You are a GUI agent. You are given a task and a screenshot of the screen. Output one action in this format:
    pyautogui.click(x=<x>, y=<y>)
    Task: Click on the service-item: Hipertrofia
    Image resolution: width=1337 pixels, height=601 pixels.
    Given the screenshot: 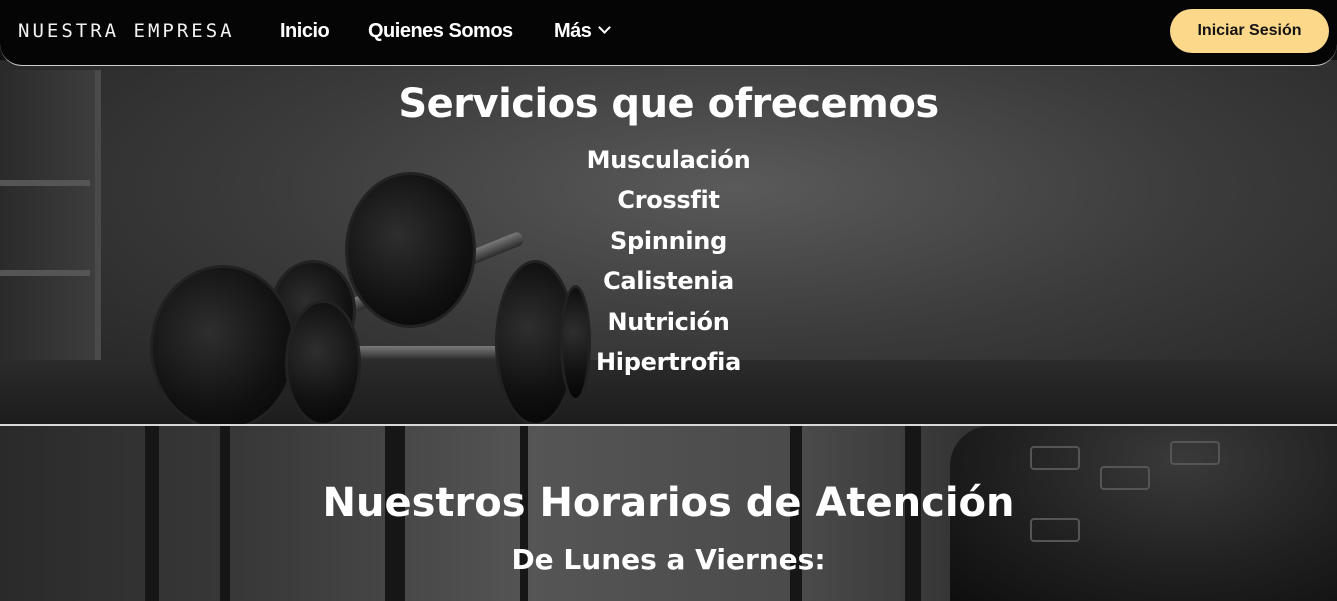 What is the action you would take?
    pyautogui.click(x=668, y=362)
    